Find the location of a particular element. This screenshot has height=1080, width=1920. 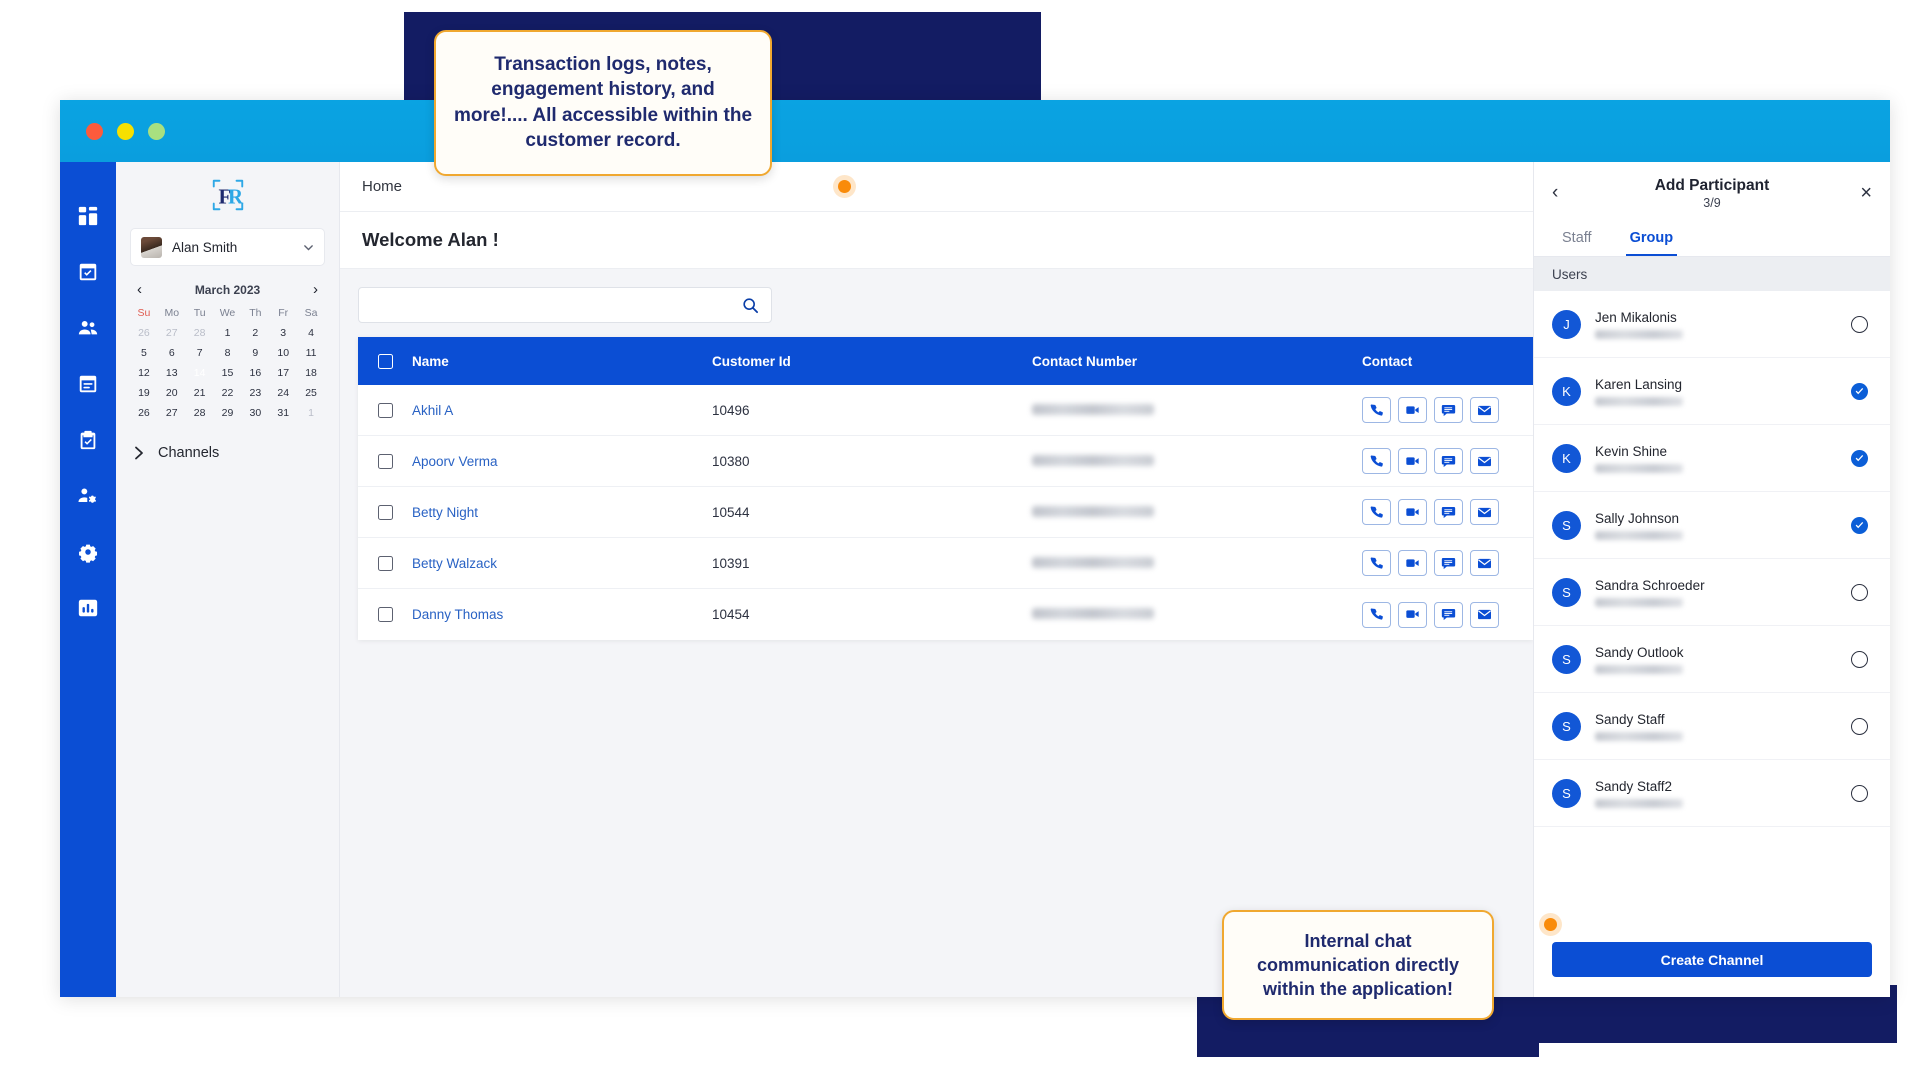

bar-chart-icon is located at coordinates (88, 608).